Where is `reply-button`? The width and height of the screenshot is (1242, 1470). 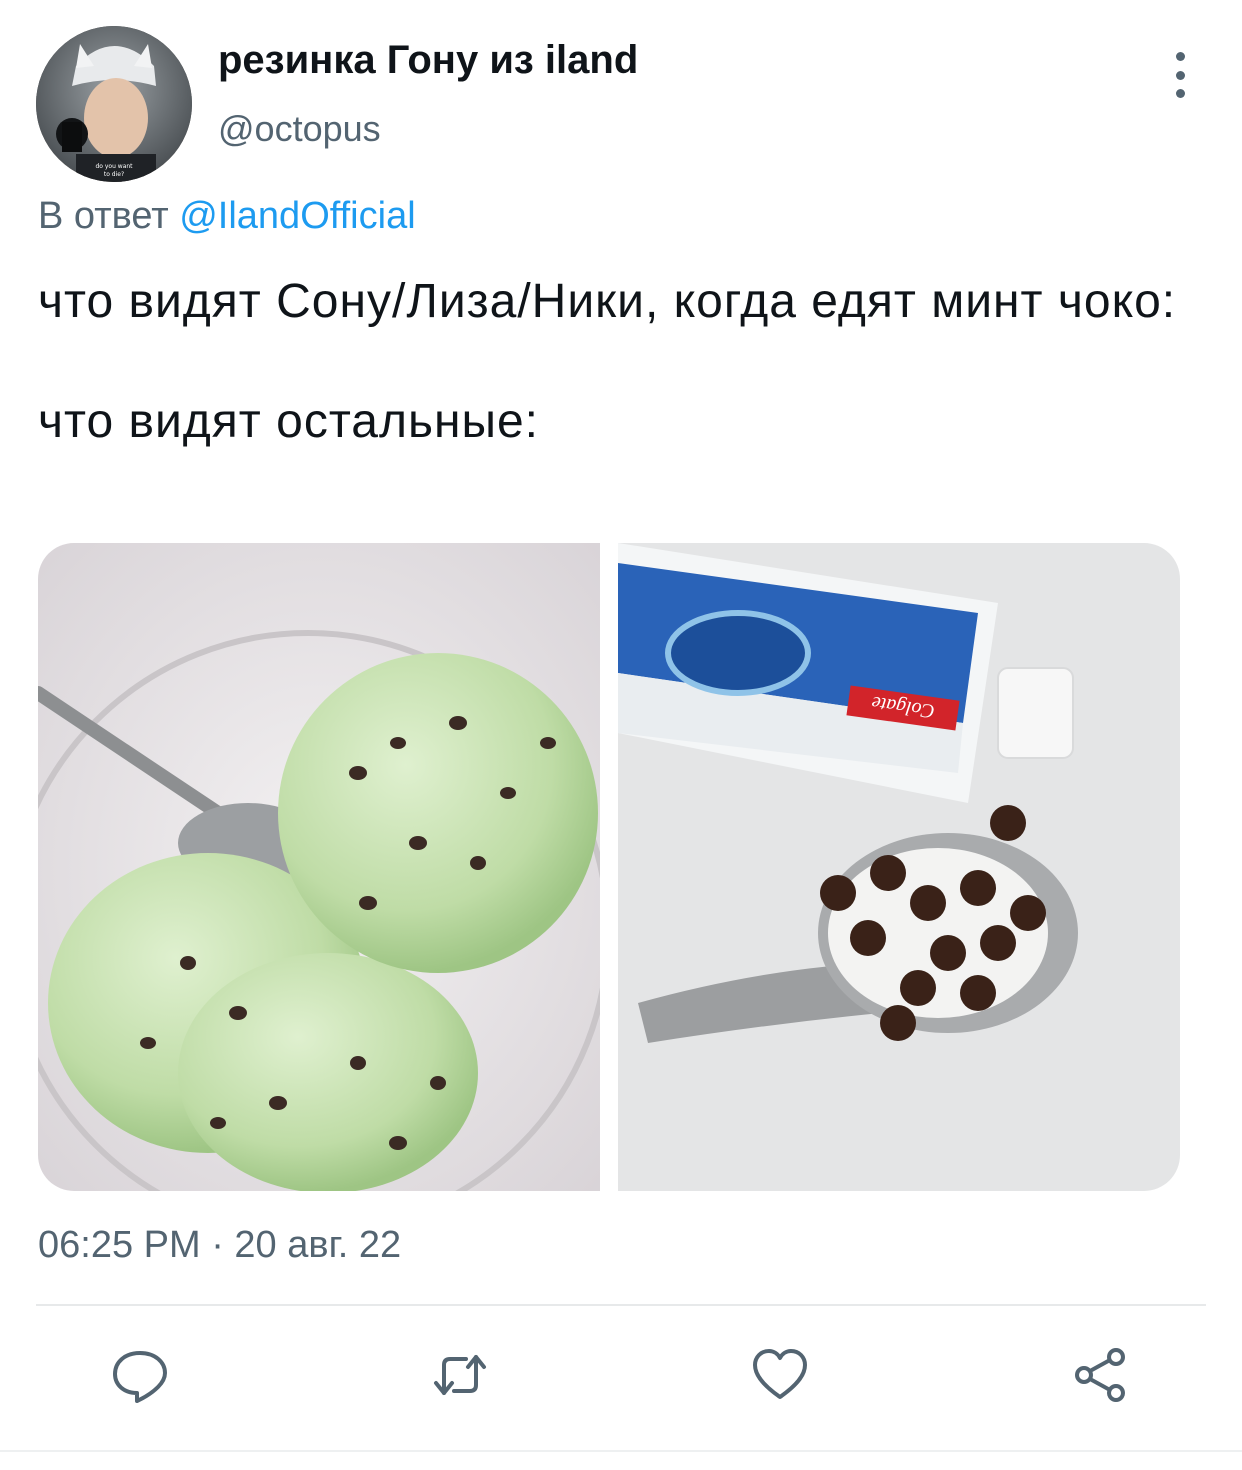
reply-button is located at coordinates (140, 1375).